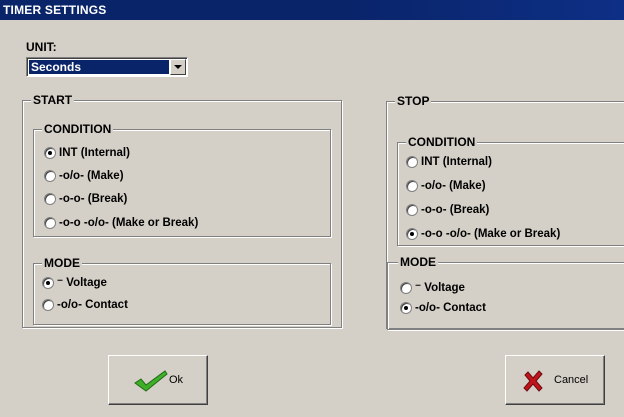 The height and width of the screenshot is (417, 624). I want to click on cancel-button: Cancel, so click(555, 380).